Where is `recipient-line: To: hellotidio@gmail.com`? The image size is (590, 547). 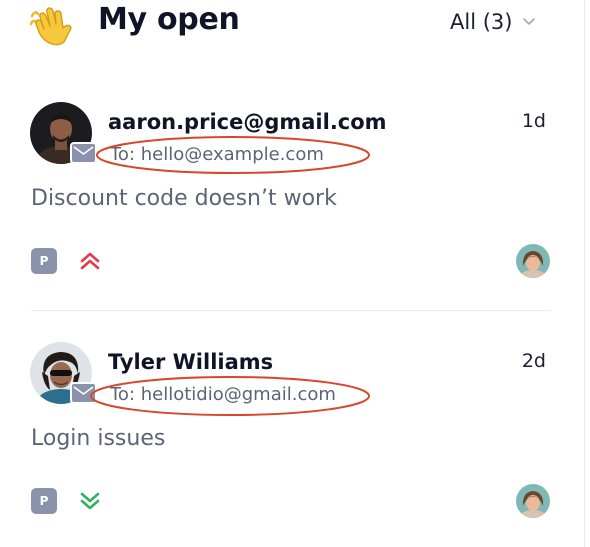 recipient-line: To: hellotidio@gmail.com is located at coordinates (223, 394).